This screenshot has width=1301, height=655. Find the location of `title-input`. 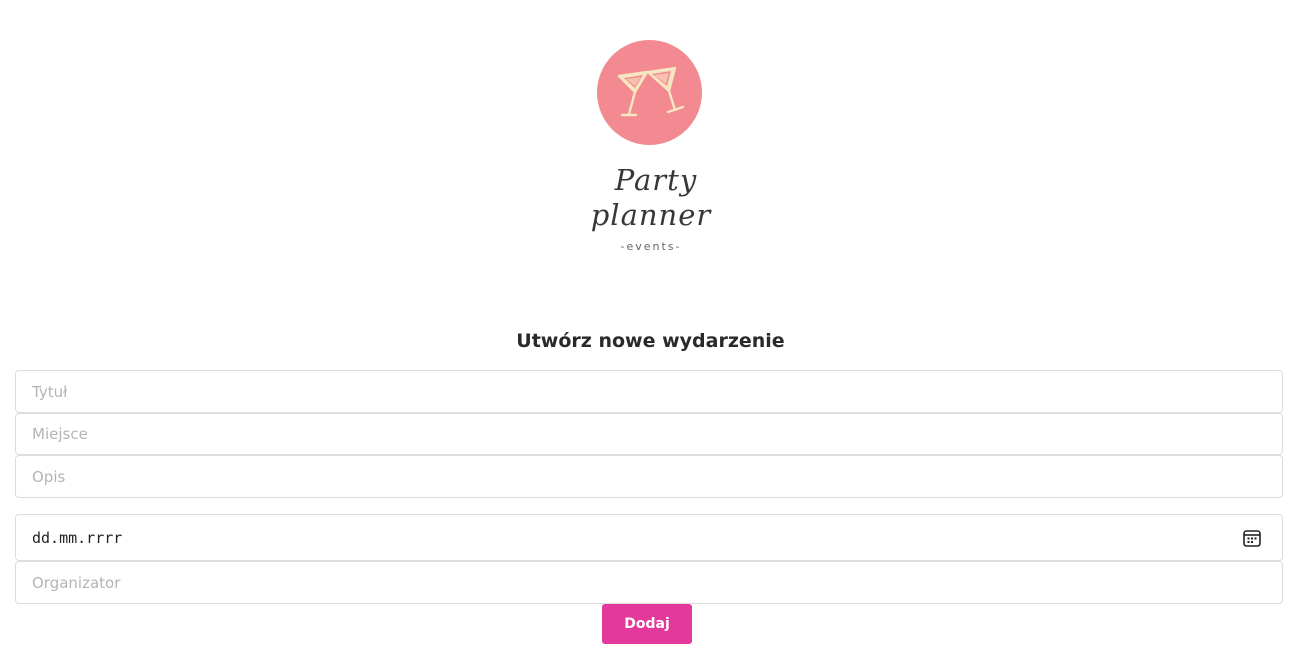

title-input is located at coordinates (649, 391).